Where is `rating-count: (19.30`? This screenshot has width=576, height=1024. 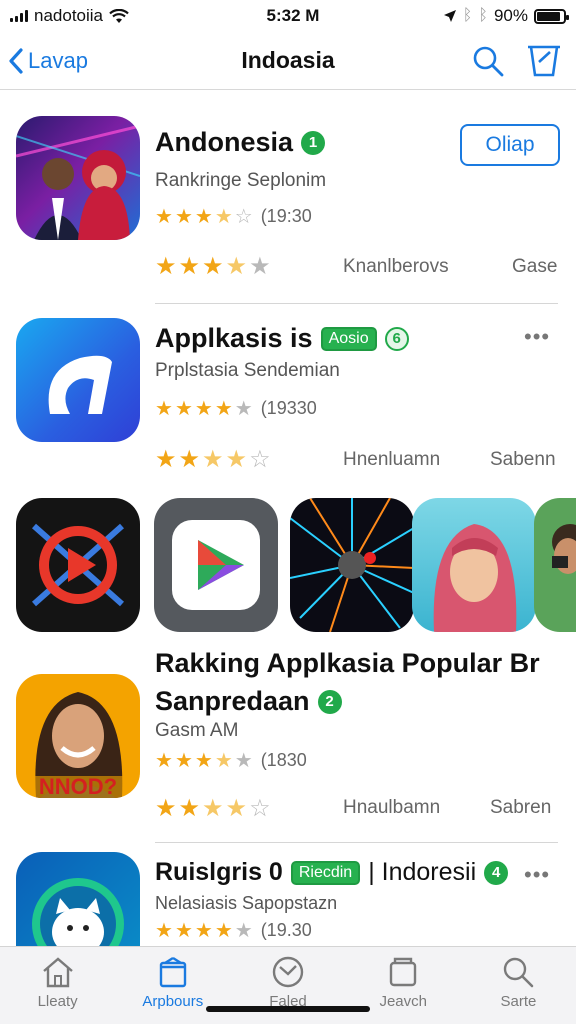
rating-count: (19.30 is located at coordinates (286, 930).